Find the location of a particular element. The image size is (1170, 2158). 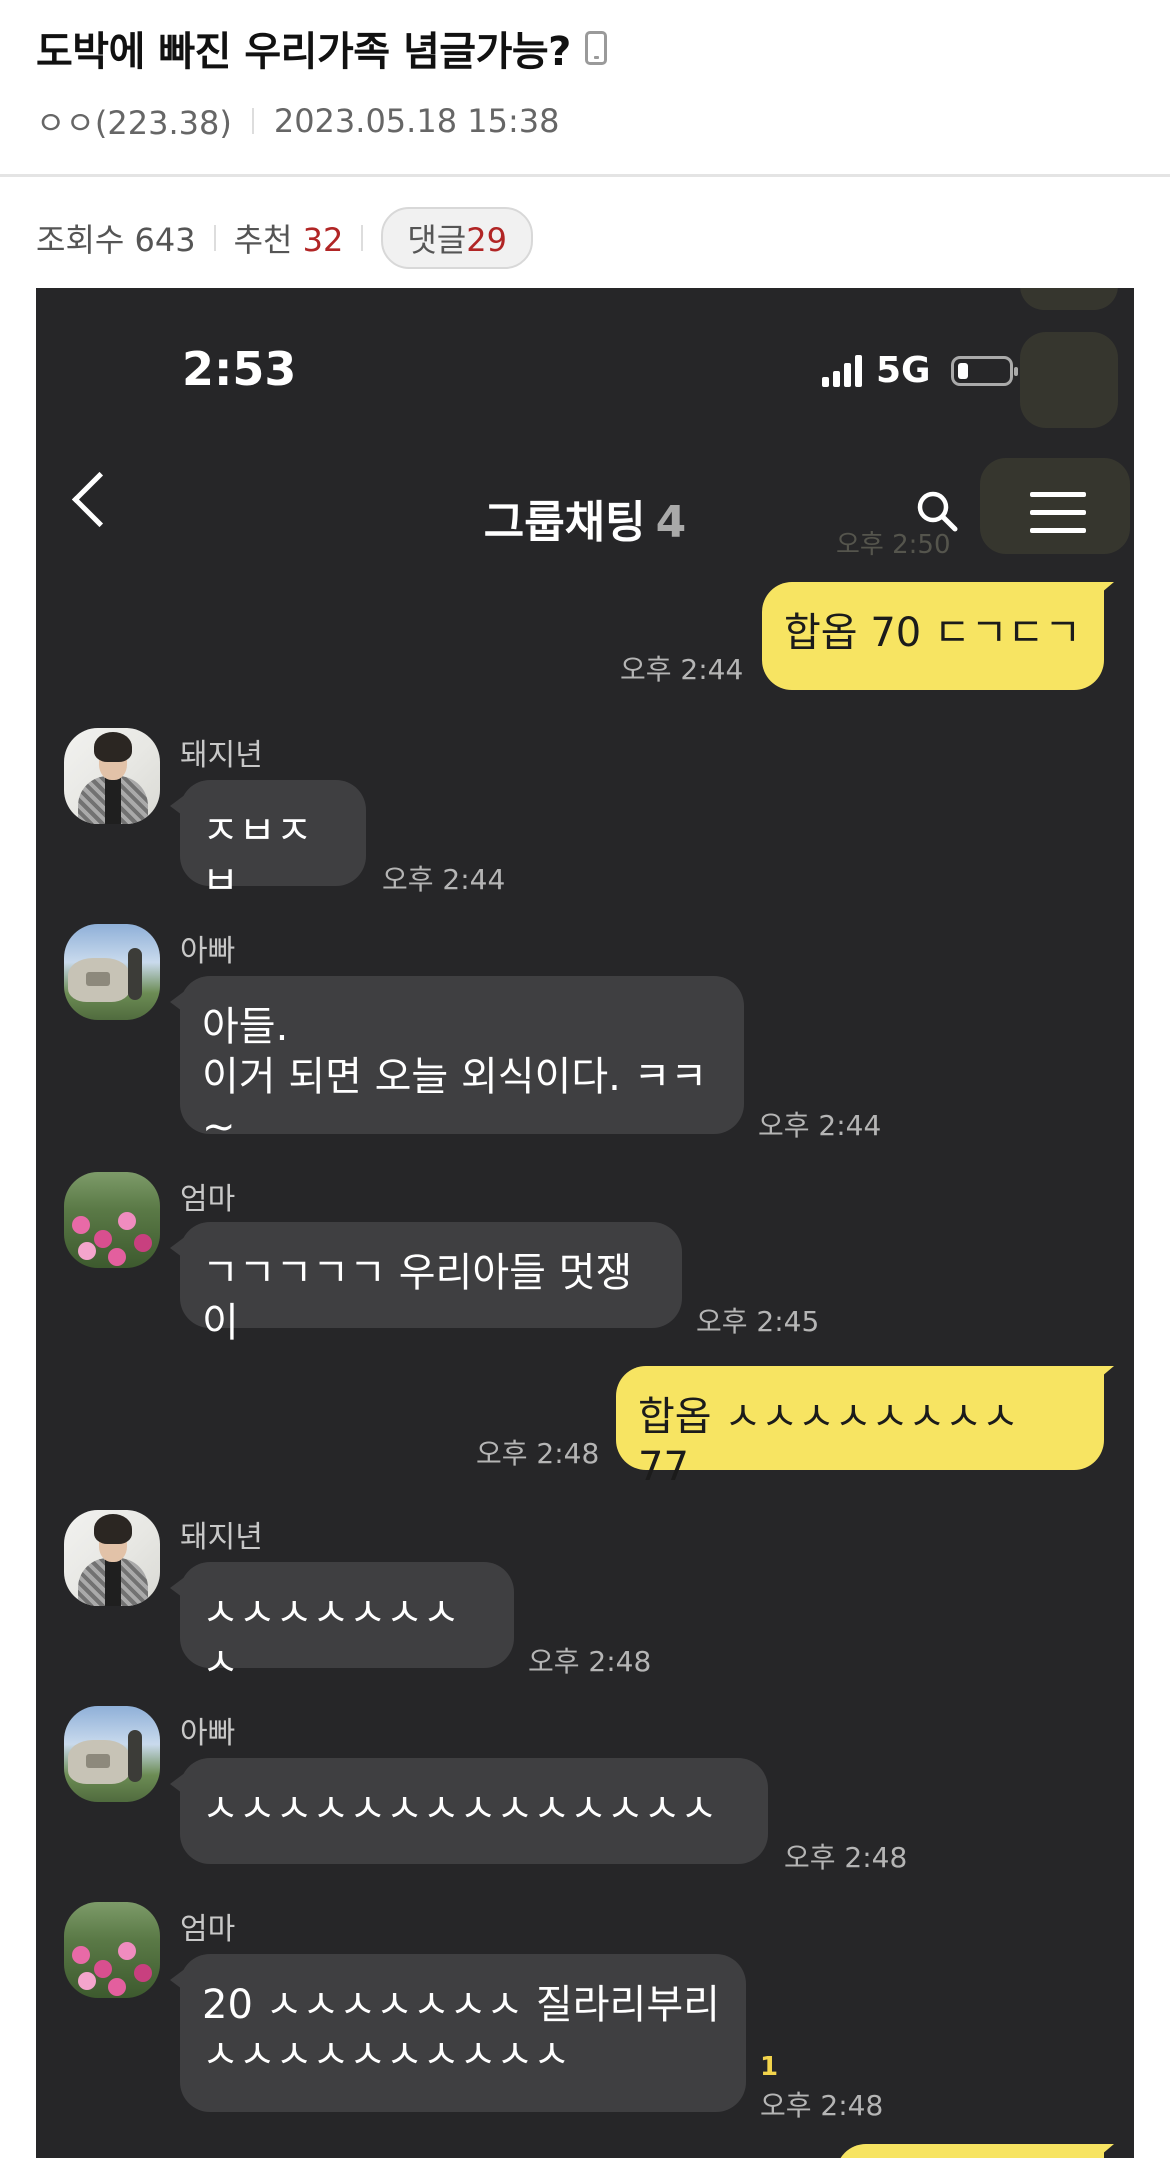

message-text: ㅅㅅㅅㅅㅅㅅㅅㅅ is located at coordinates (331, 1638).